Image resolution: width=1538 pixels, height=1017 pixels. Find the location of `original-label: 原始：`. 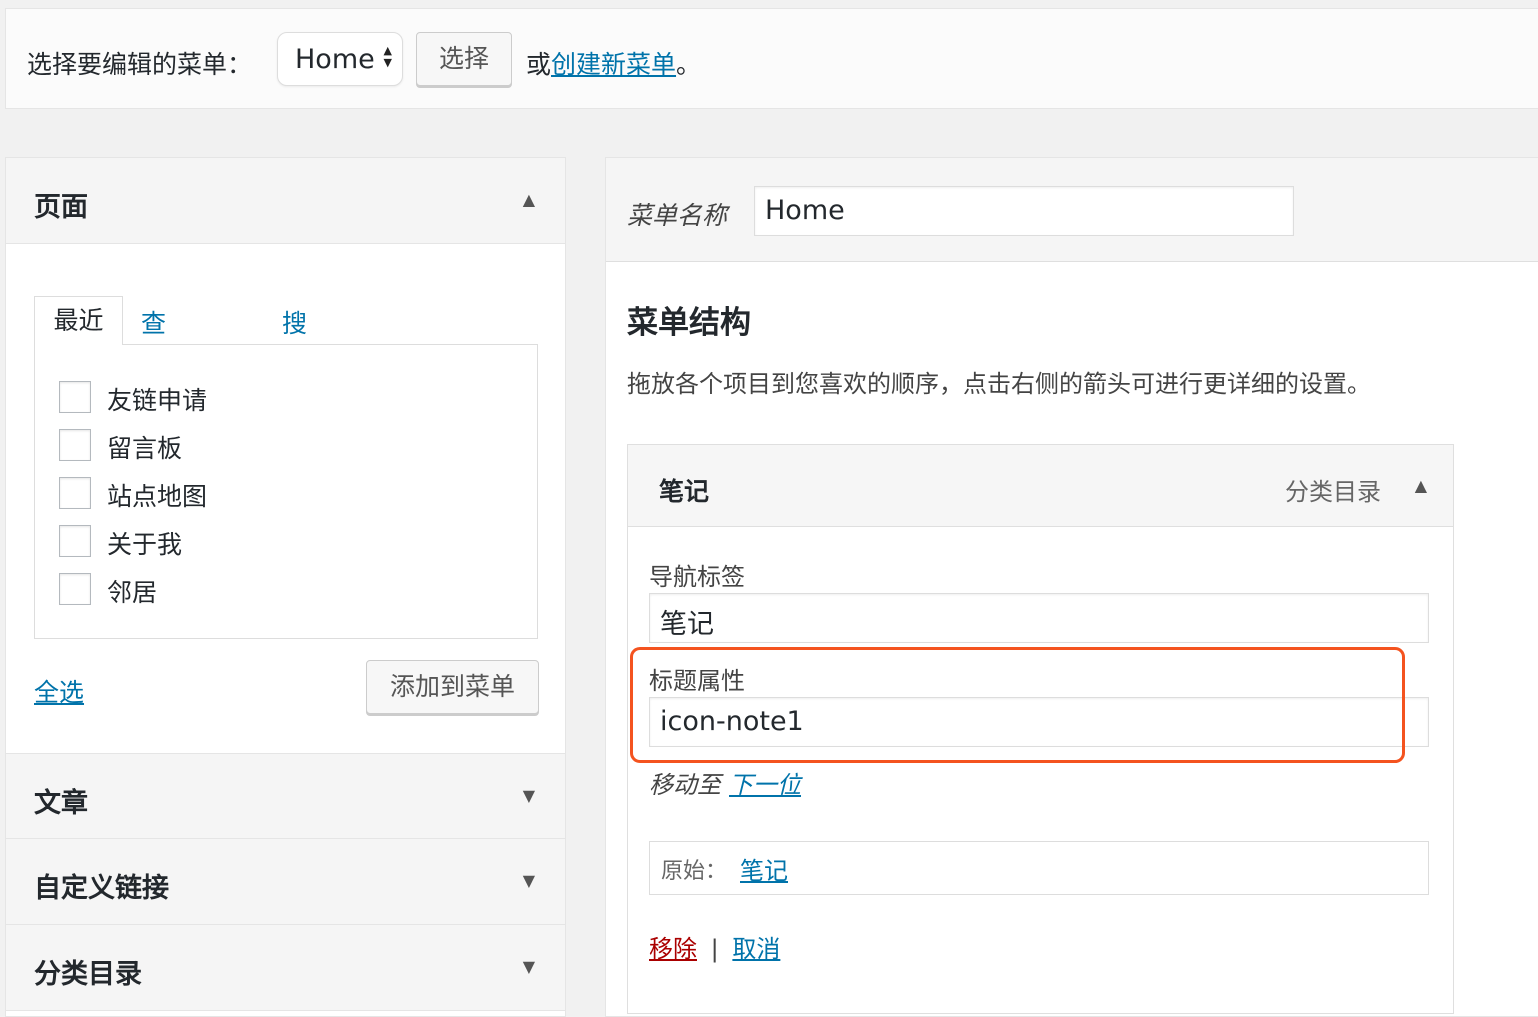

original-label: 原始： is located at coordinates (694, 871).